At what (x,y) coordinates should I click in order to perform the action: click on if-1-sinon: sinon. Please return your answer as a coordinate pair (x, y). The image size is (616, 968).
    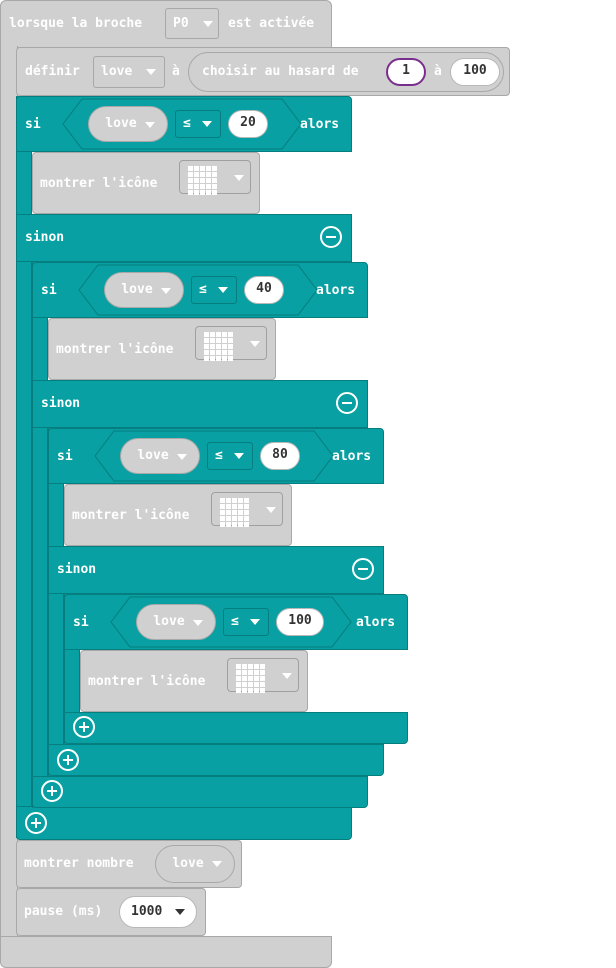
    Looking at the image, I should click on (45, 237).